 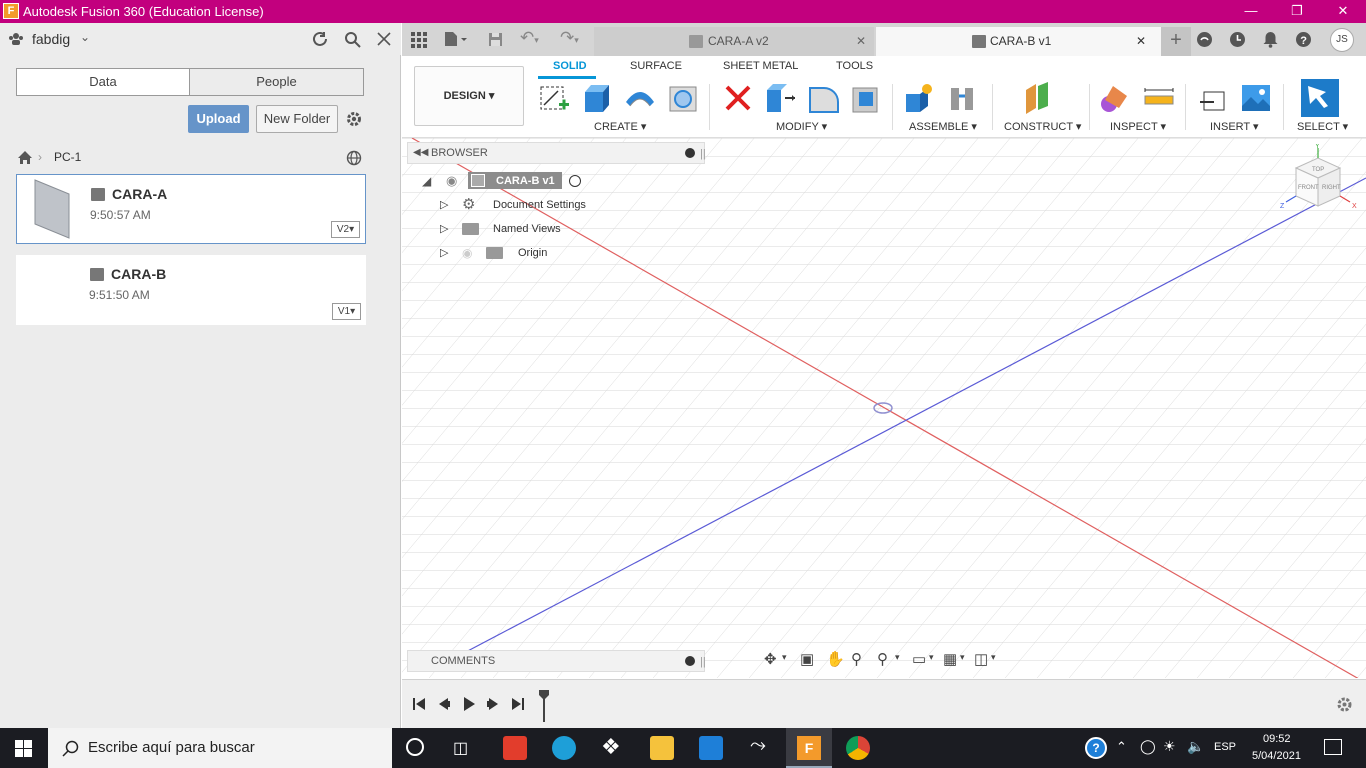 What do you see at coordinates (544, 706) in the screenshot?
I see `timeline-marker` at bounding box center [544, 706].